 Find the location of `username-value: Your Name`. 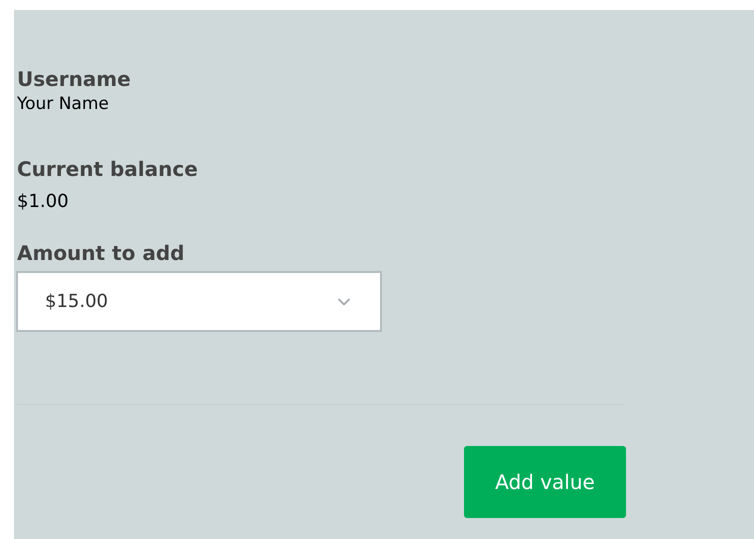

username-value: Your Name is located at coordinates (63, 104).